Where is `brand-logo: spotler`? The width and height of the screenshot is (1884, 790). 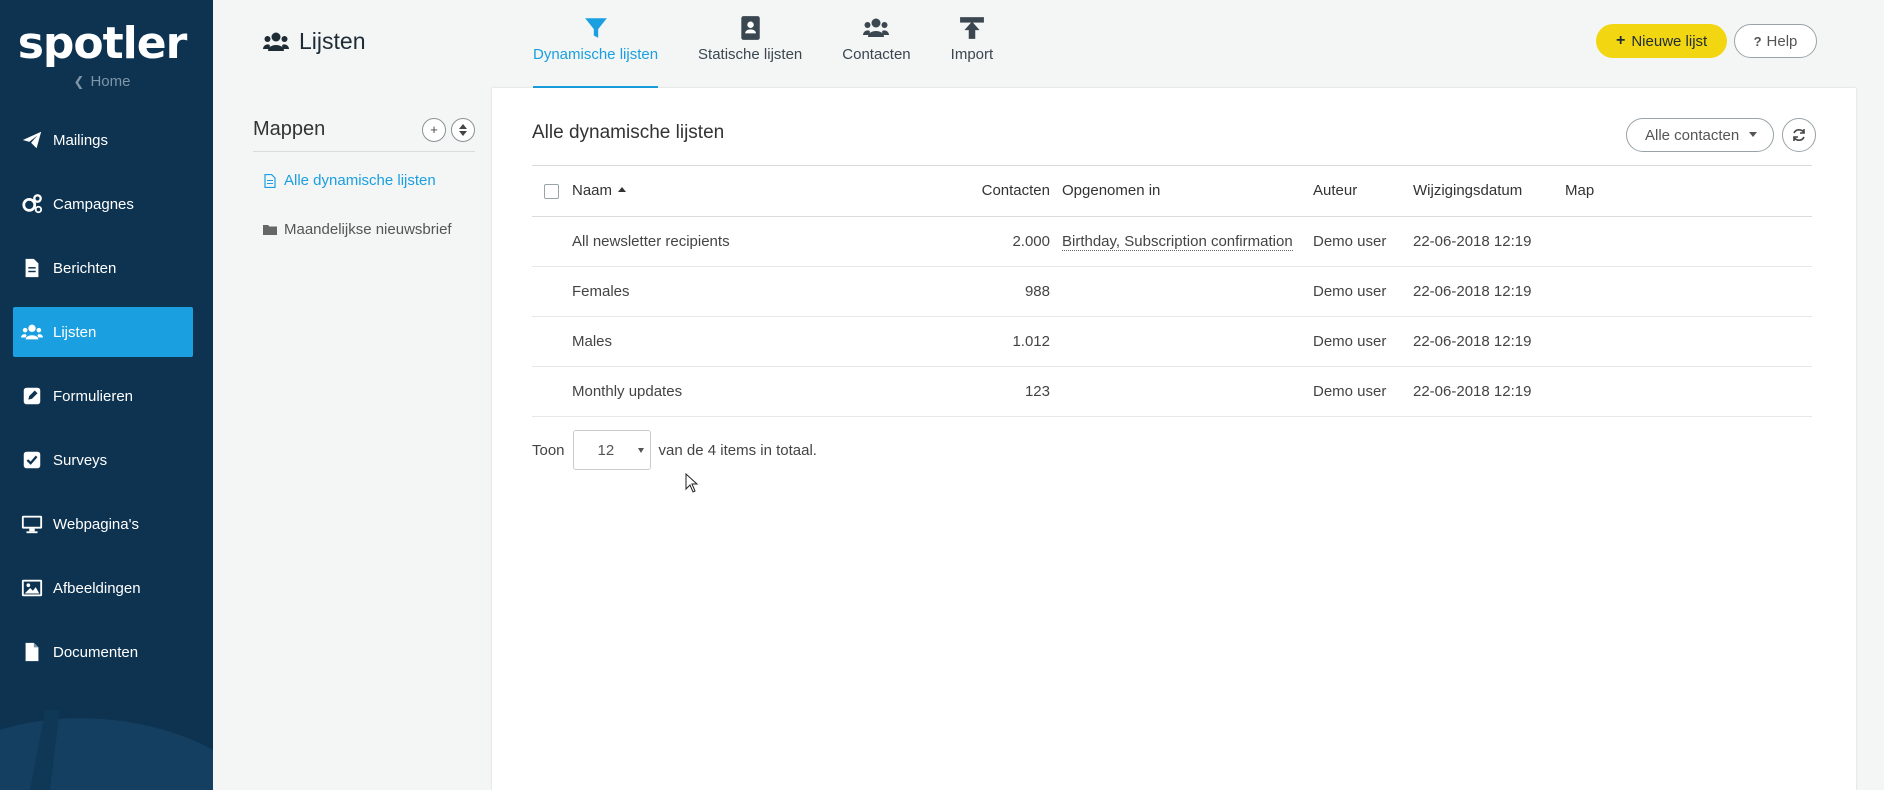
brand-logo: spotler is located at coordinates (102, 43).